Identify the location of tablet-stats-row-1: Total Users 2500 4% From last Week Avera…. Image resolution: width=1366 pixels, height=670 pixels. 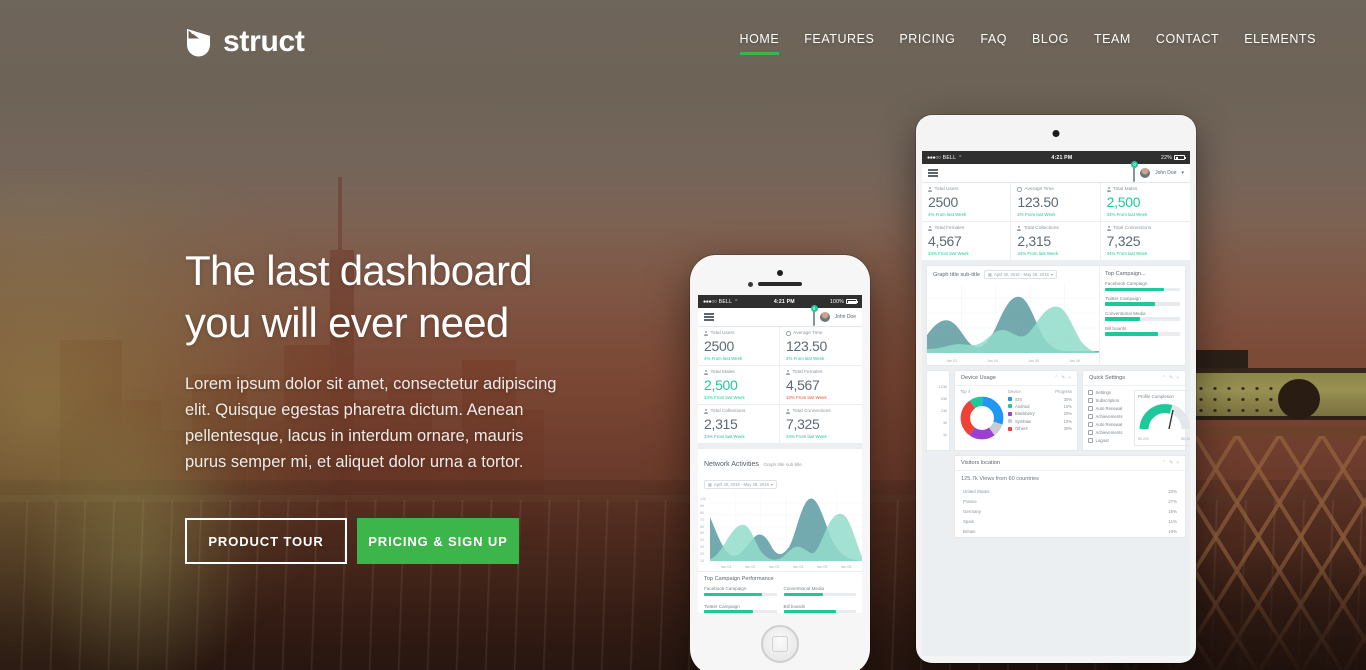
(1056, 202).